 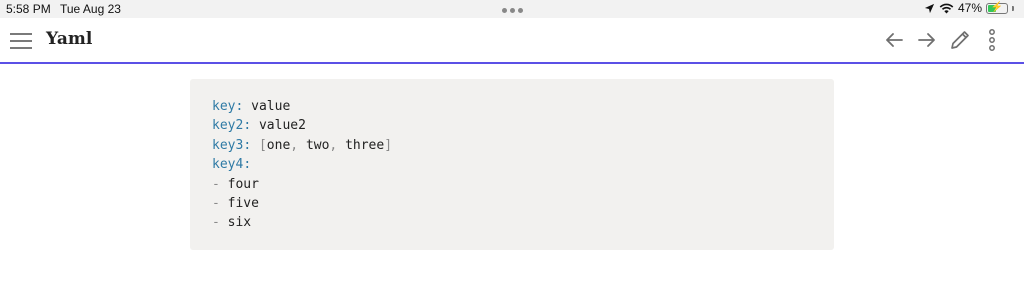 I want to click on location-icon, so click(x=929, y=8).